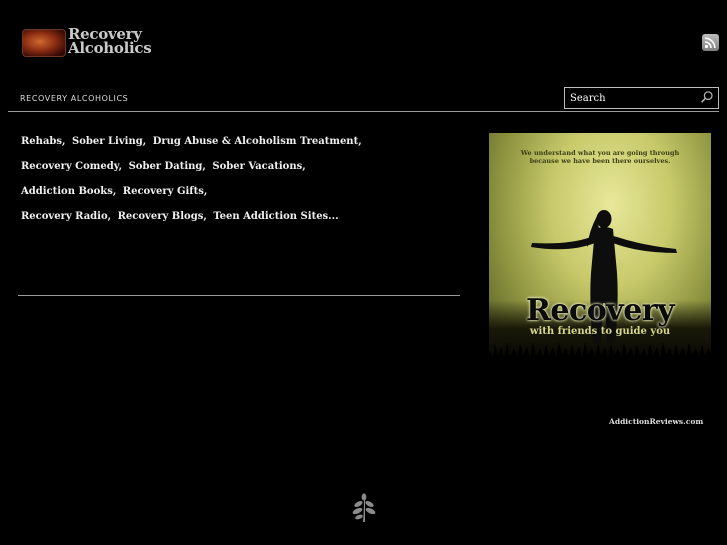  I want to click on grass-silhouette, so click(600, 356).